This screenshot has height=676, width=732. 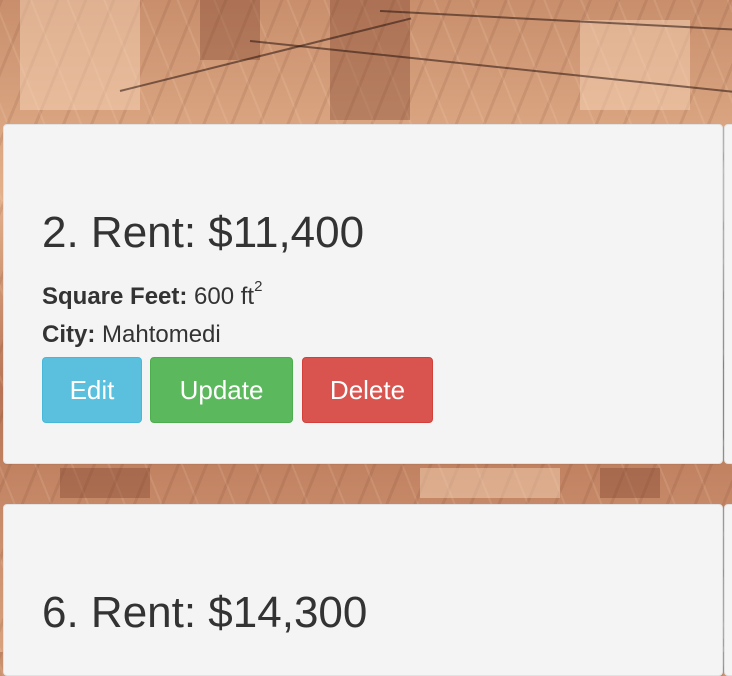 I want to click on update-button: Update, so click(x=221, y=390).